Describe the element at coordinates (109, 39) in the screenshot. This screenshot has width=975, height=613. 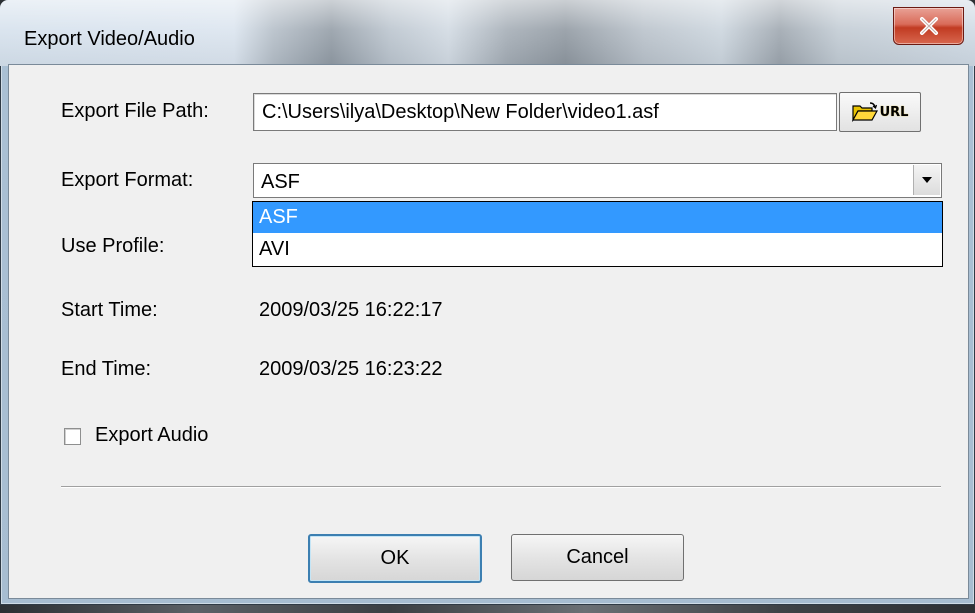
I see `window-title: Export Video/Audio` at that location.